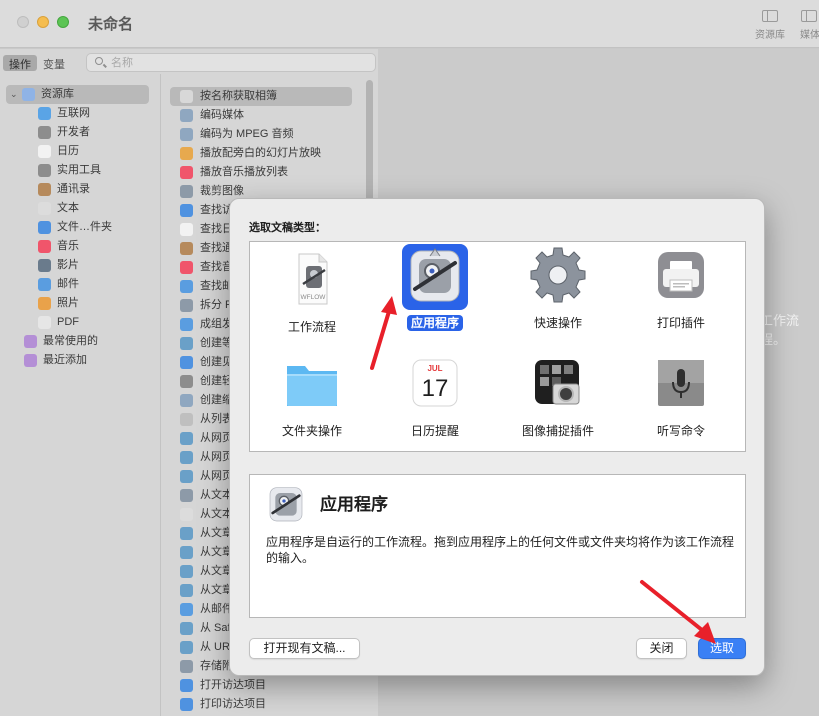  I want to click on calendar-day: 17, so click(435, 388).